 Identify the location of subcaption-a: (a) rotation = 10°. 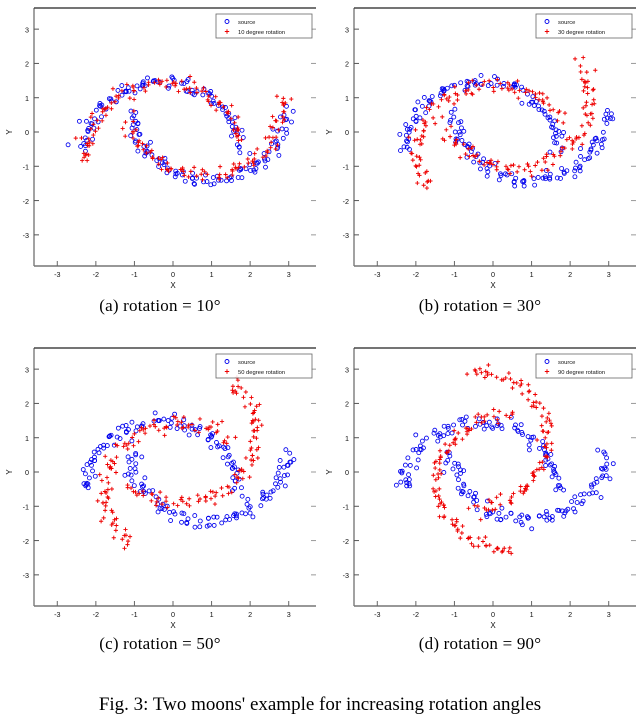
(160, 305).